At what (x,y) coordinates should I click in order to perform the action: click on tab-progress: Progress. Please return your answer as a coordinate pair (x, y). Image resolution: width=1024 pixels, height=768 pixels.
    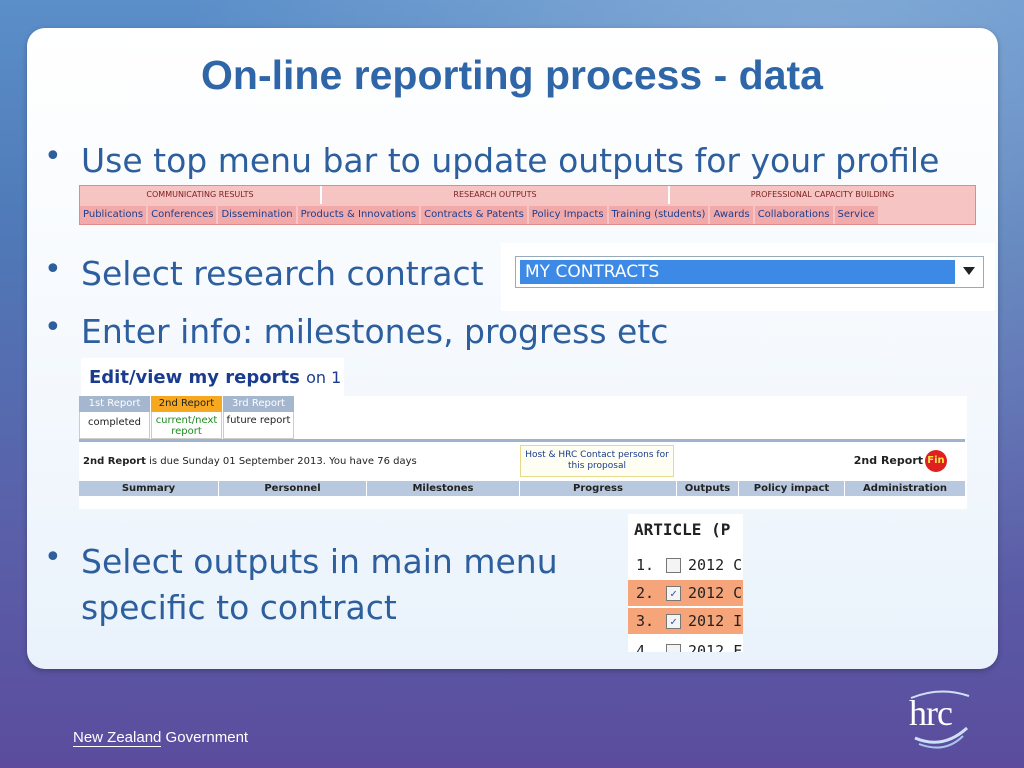
    Looking at the image, I should click on (598, 488).